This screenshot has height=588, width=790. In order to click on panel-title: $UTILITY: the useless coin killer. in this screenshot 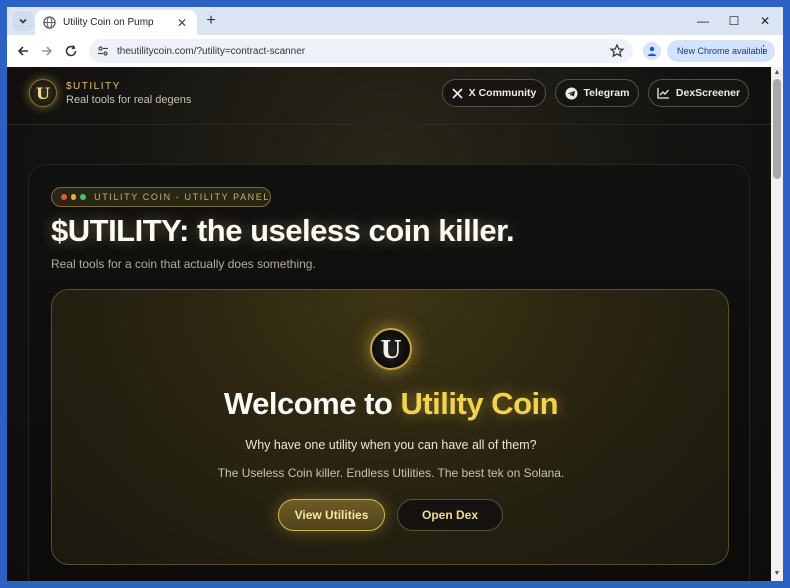, I will do `click(283, 230)`.